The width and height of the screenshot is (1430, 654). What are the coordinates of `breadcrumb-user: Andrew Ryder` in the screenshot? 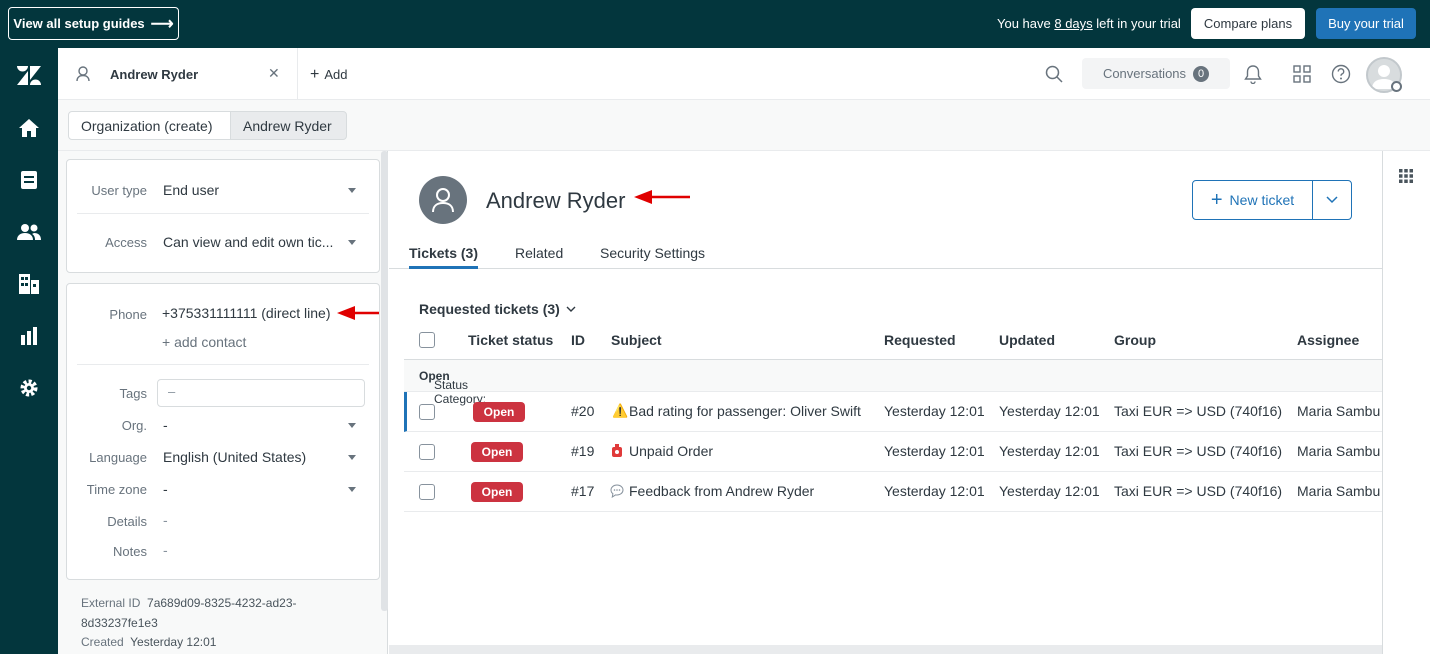 It's located at (288, 125).